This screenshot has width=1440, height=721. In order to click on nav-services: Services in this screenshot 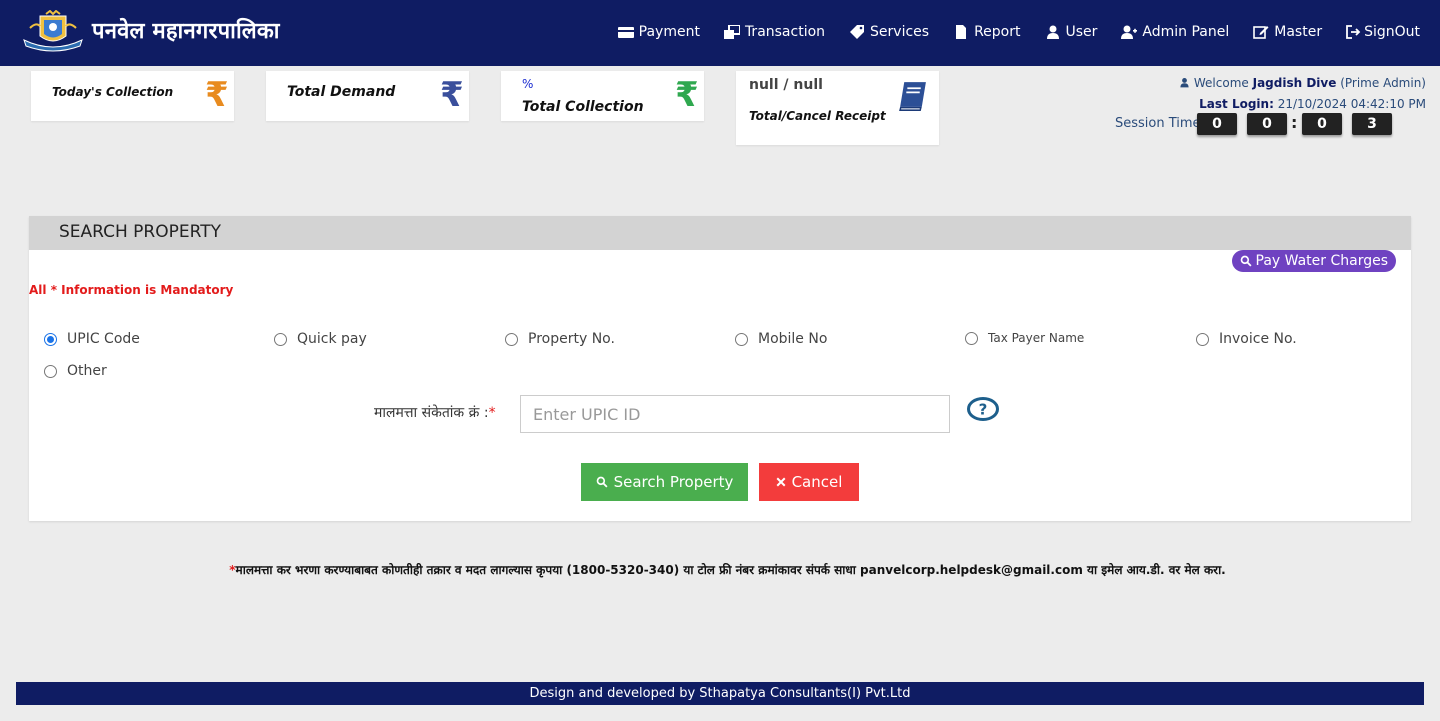, I will do `click(889, 32)`.